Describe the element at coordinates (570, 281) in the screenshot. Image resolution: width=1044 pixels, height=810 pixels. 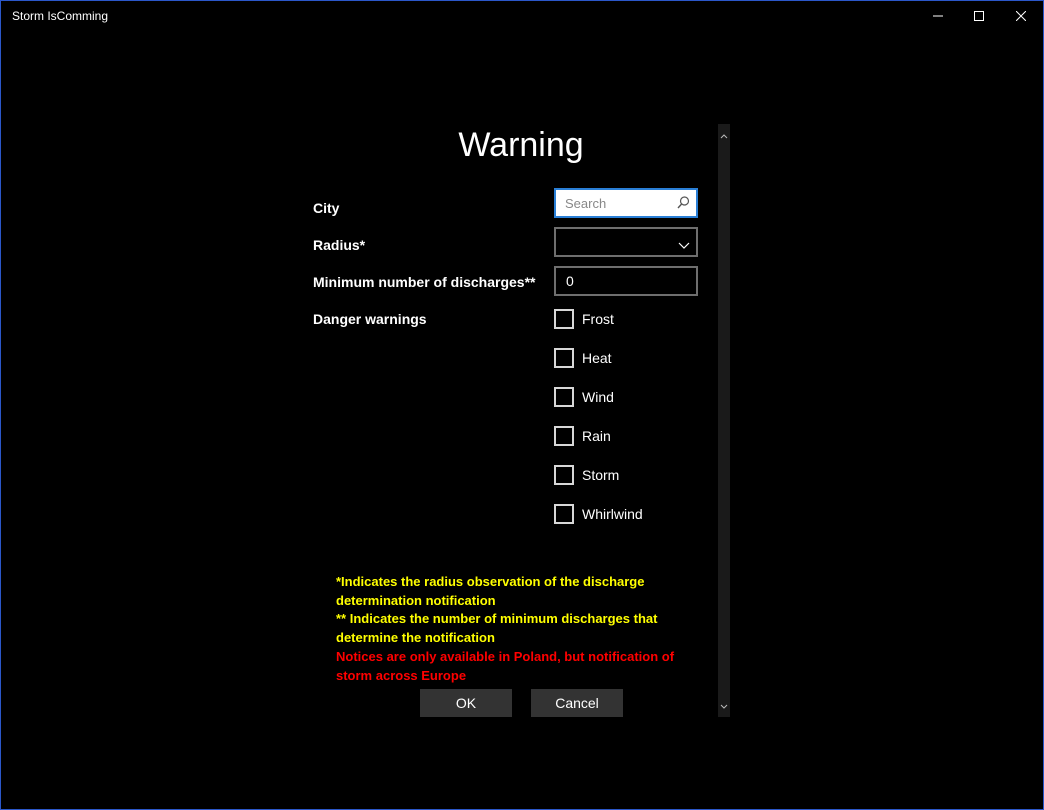
I see `min-discharges-value: 0` at that location.